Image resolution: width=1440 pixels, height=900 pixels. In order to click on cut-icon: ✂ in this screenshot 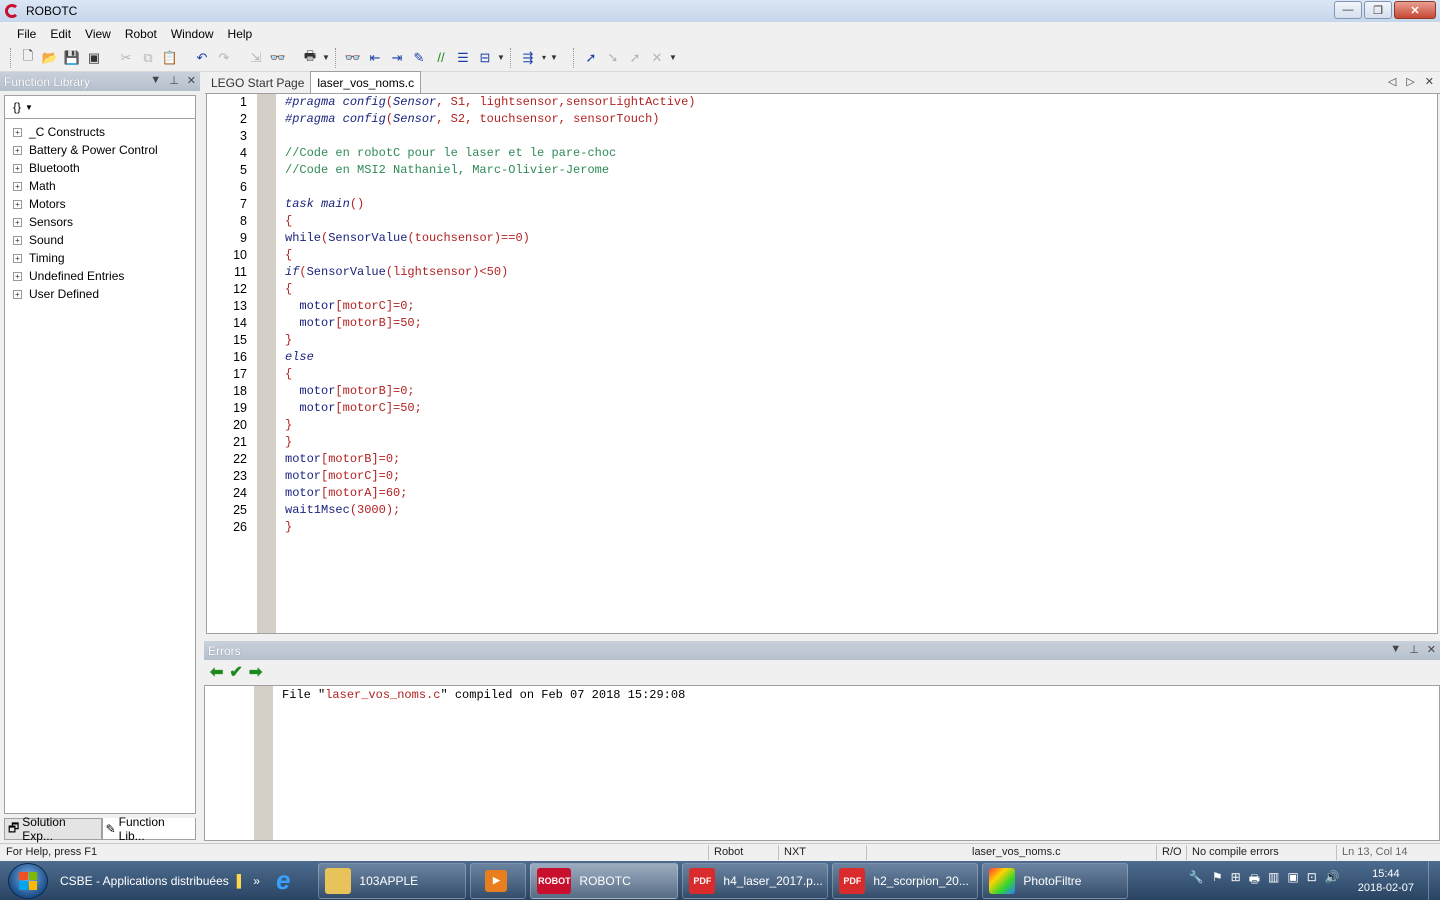, I will do `click(126, 58)`.